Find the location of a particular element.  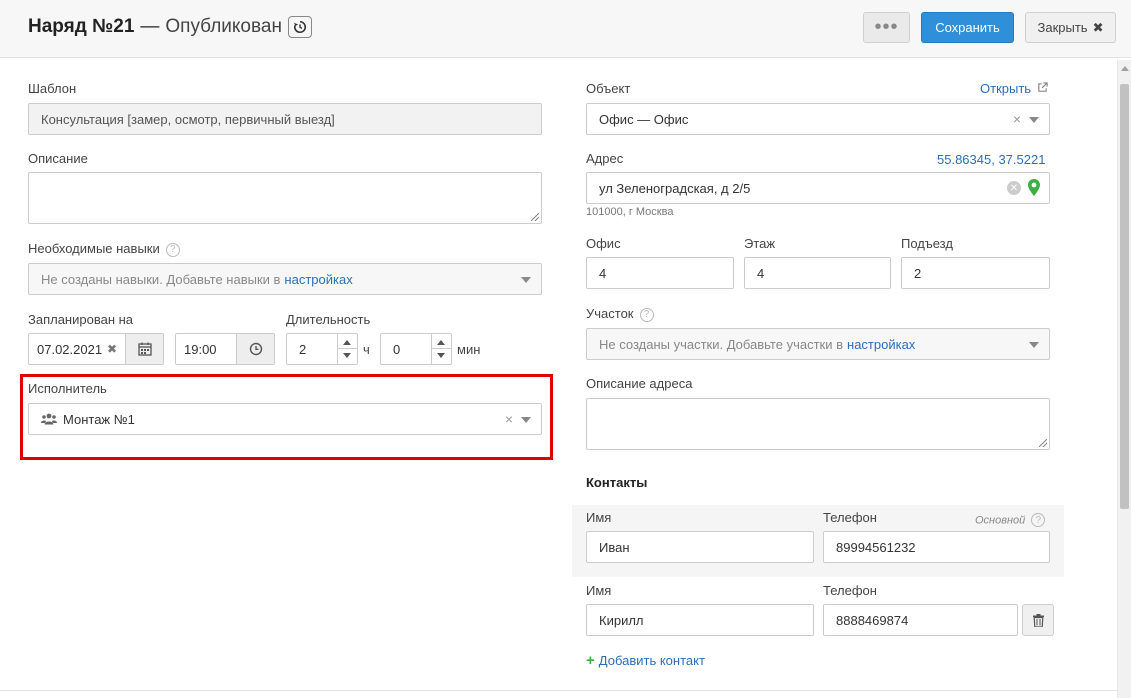

history-button is located at coordinates (299, 27).